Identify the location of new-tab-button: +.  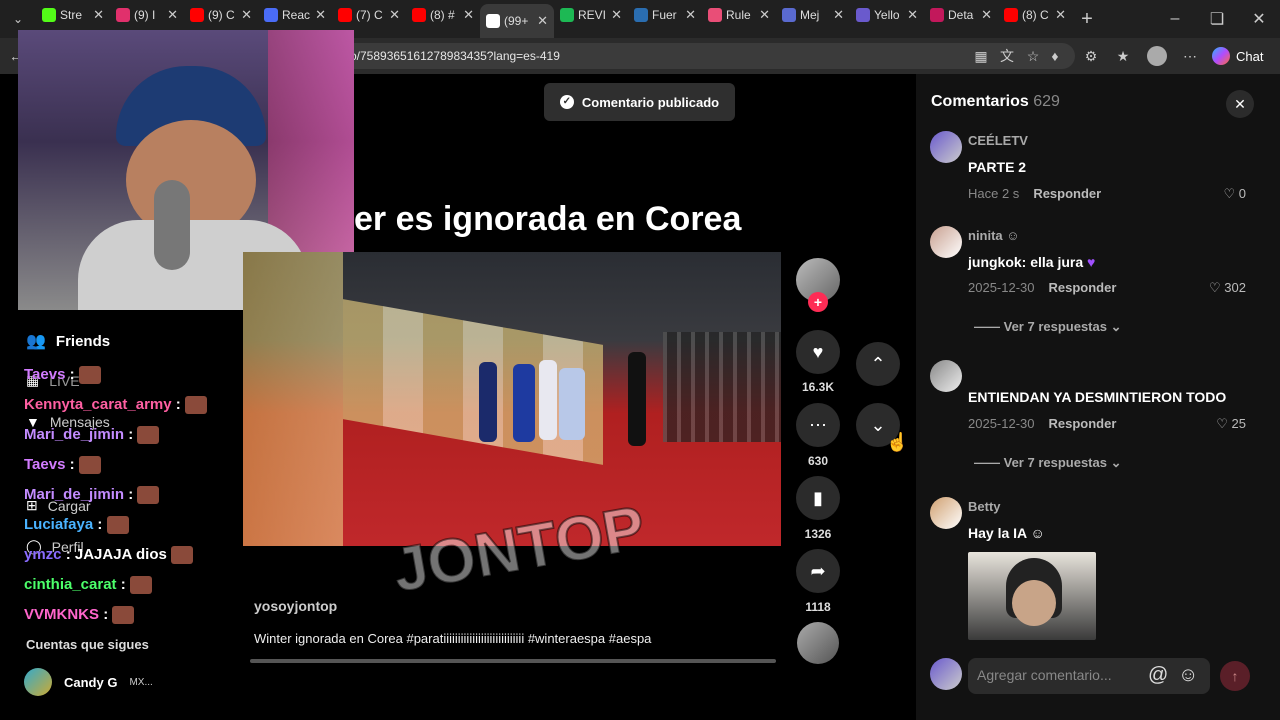
(1087, 19).